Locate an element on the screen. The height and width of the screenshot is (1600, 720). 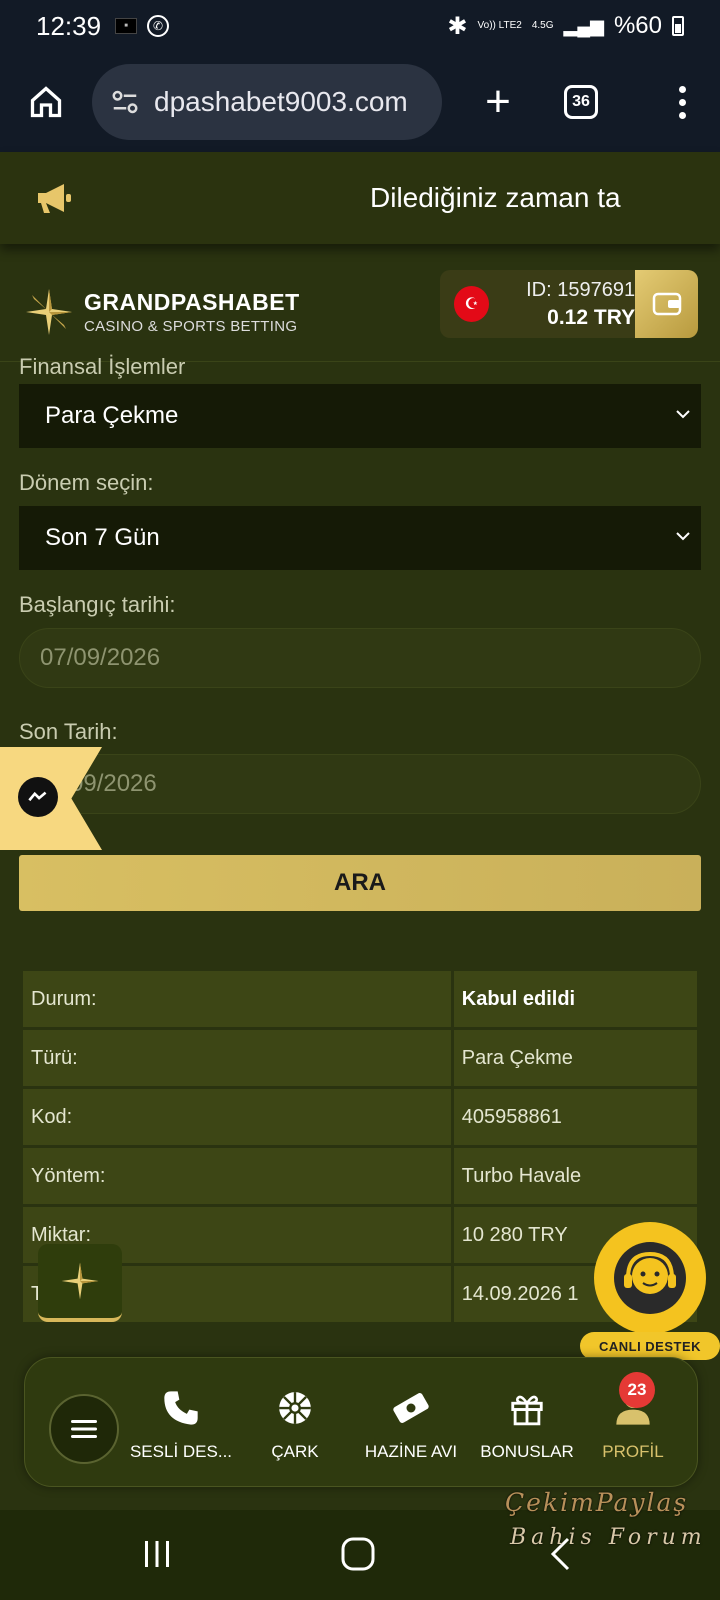
wheel-icon is located at coordinates (295, 1408).